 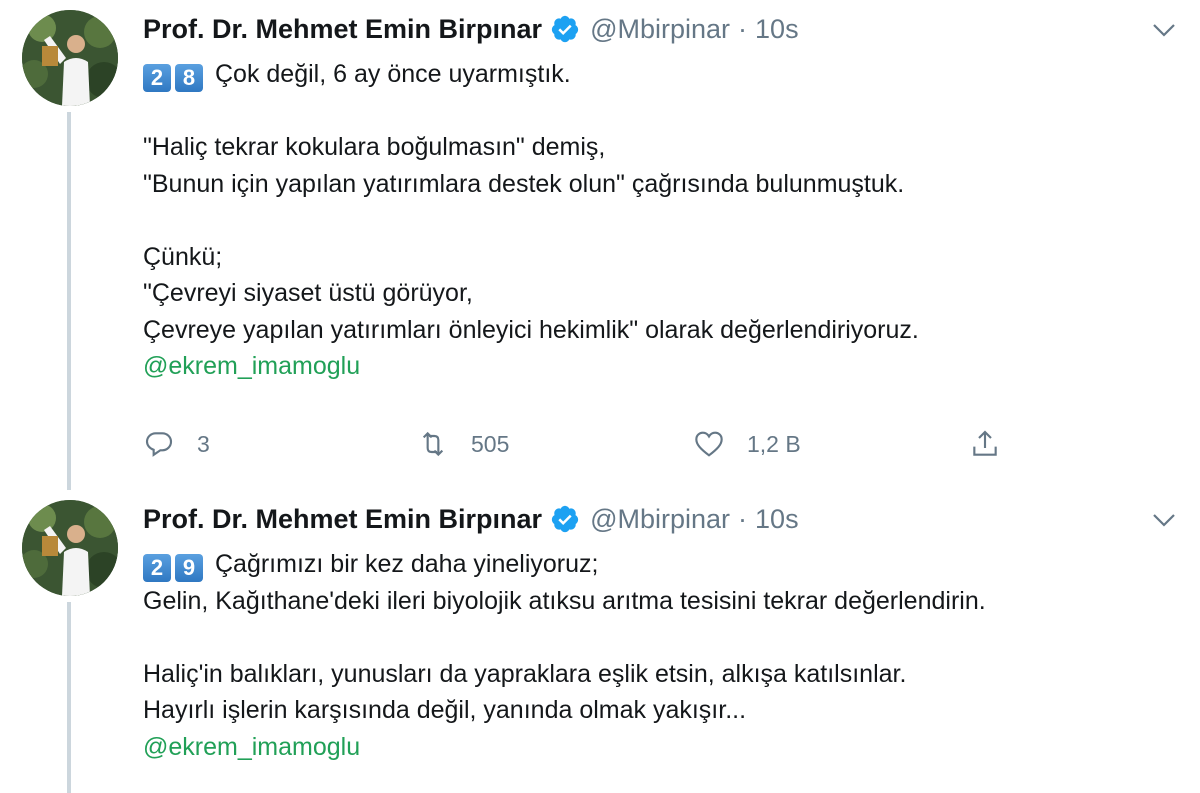 I want to click on like-count: 1,2 B, so click(x=774, y=443).